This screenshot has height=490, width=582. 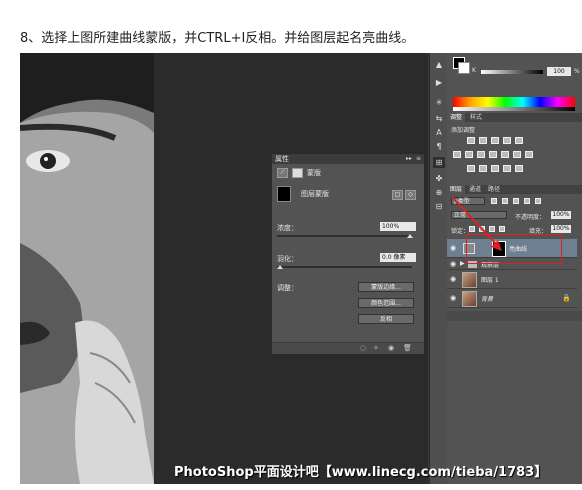 I want to click on instruction-caption: 8、选择上图所建曲线蒙版，并CTRL+I反相。并给图层起名亮曲线。, so click(x=217, y=38).